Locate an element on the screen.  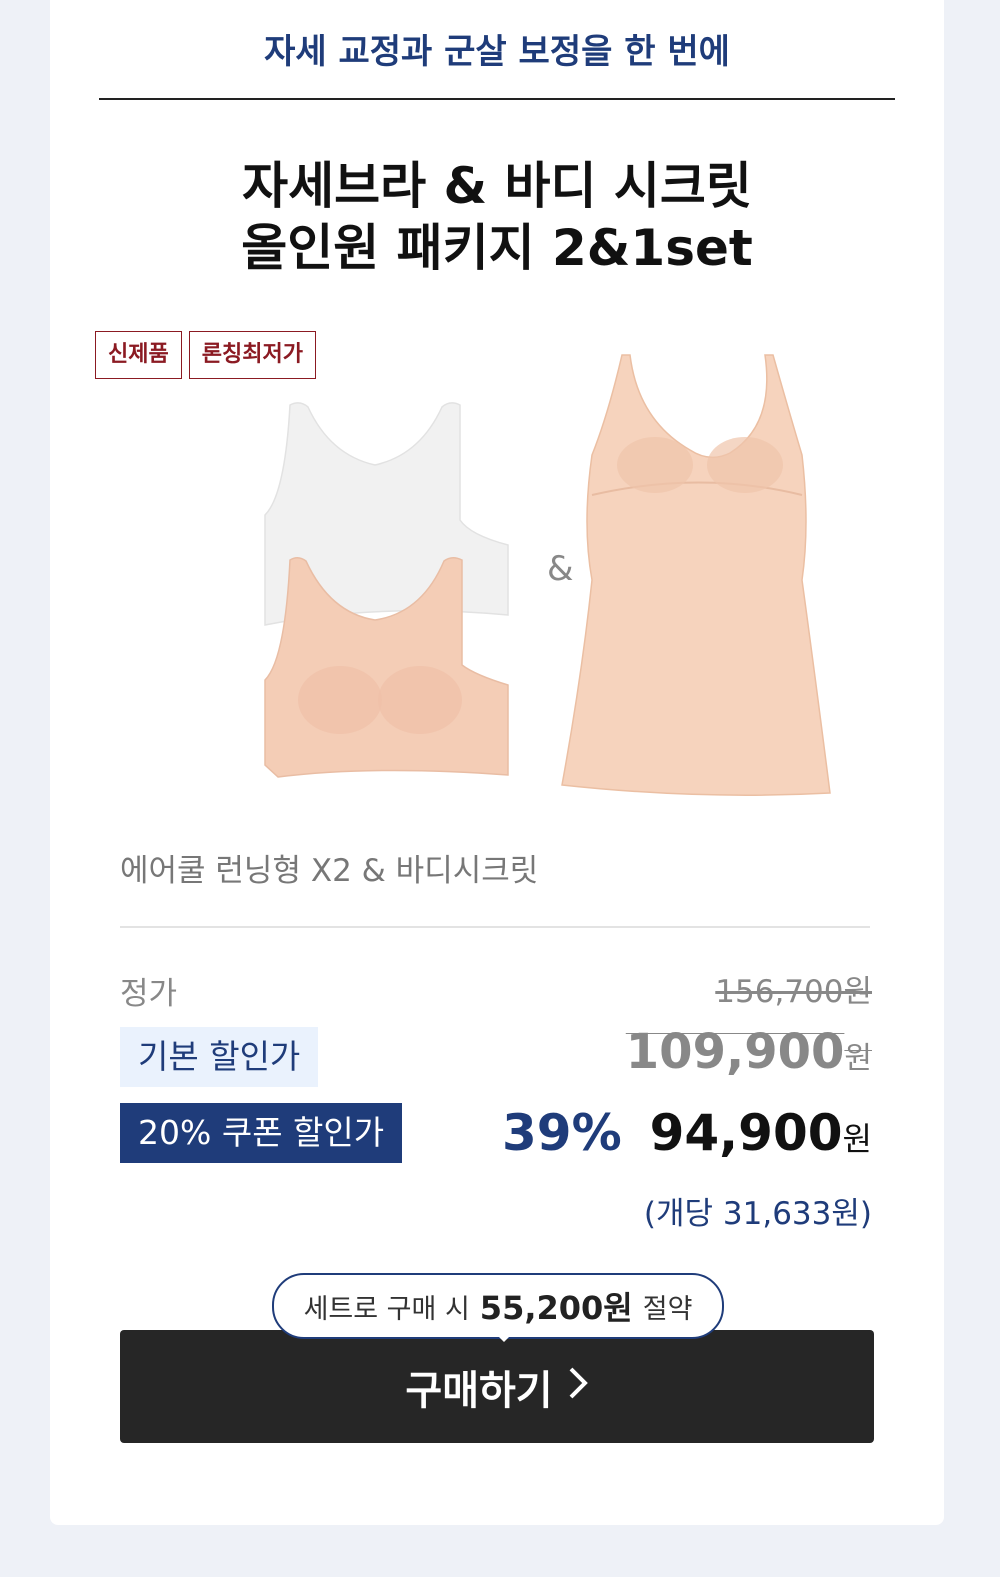
savings-amount: 55,200원 is located at coordinates (556, 1308).